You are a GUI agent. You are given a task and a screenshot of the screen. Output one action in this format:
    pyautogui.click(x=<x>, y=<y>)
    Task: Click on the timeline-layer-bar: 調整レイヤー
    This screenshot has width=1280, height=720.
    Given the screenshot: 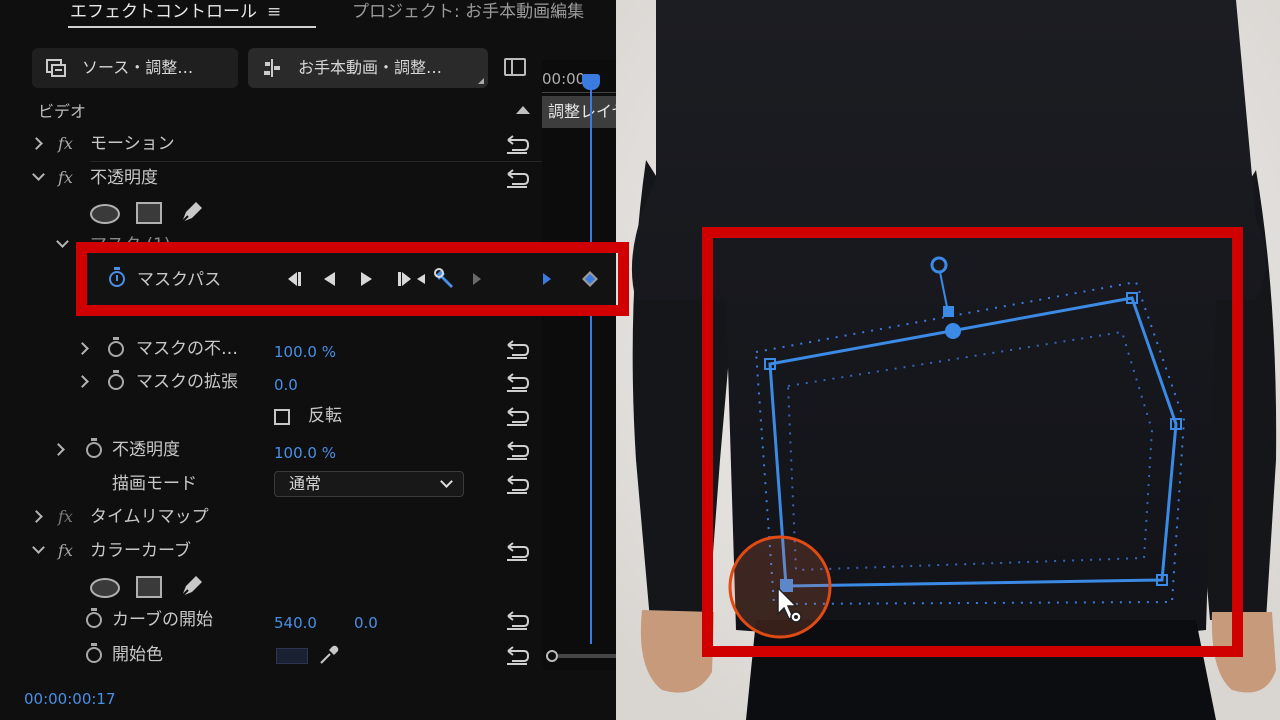 What is the action you would take?
    pyautogui.click(x=579, y=112)
    